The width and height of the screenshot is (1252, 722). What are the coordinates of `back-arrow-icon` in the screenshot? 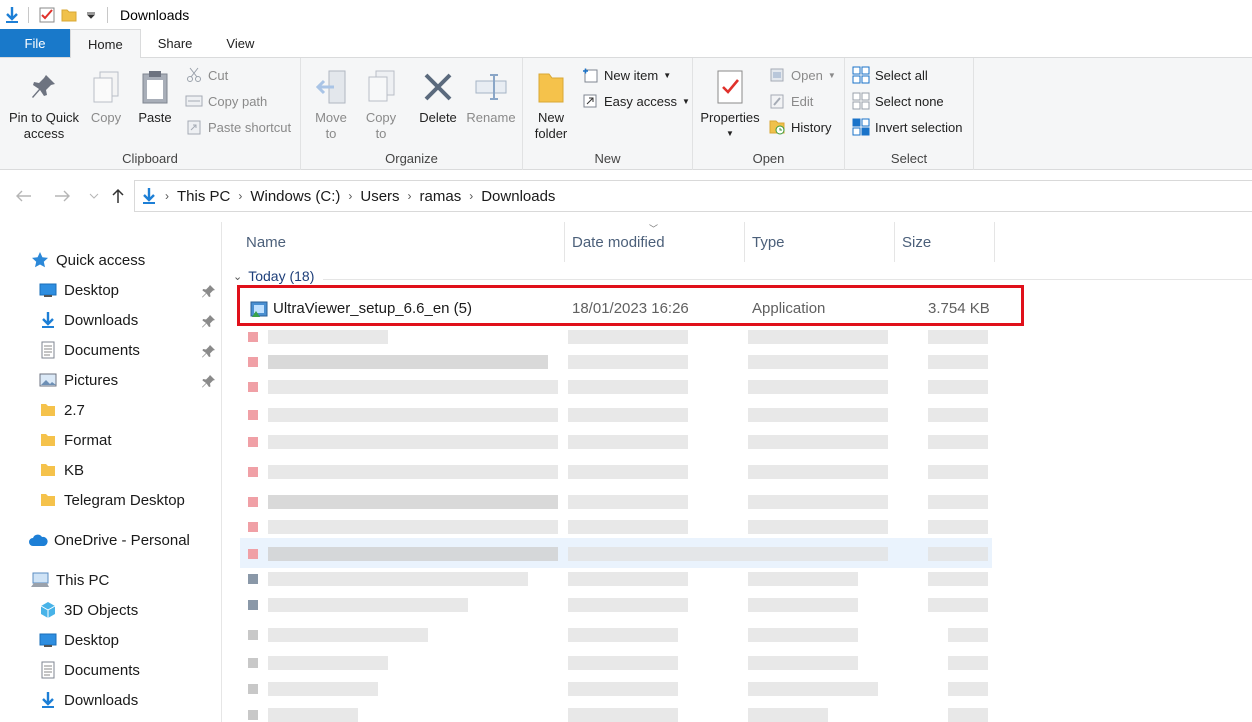 It's located at (24, 196).